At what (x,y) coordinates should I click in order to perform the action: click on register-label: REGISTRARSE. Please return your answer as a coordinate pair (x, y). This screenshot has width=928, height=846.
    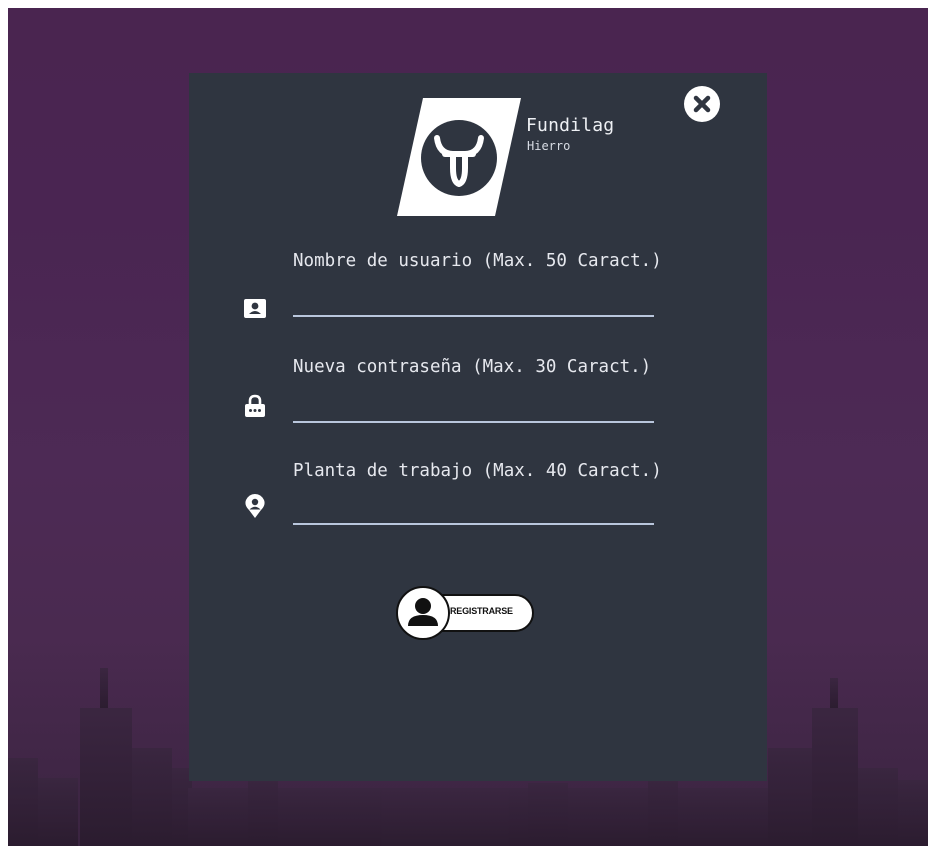
    Looking at the image, I should click on (481, 611).